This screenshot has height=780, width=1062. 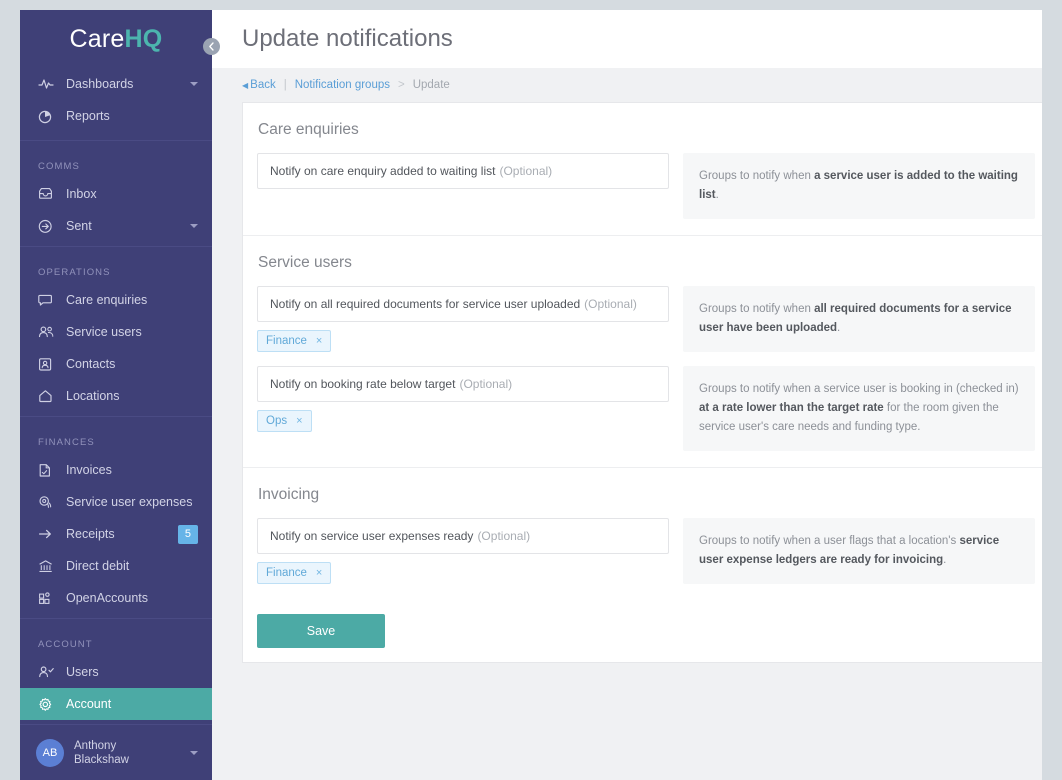 I want to click on sidebar-user-menu: AB Anthony Blackshaw, so click(x=116, y=752).